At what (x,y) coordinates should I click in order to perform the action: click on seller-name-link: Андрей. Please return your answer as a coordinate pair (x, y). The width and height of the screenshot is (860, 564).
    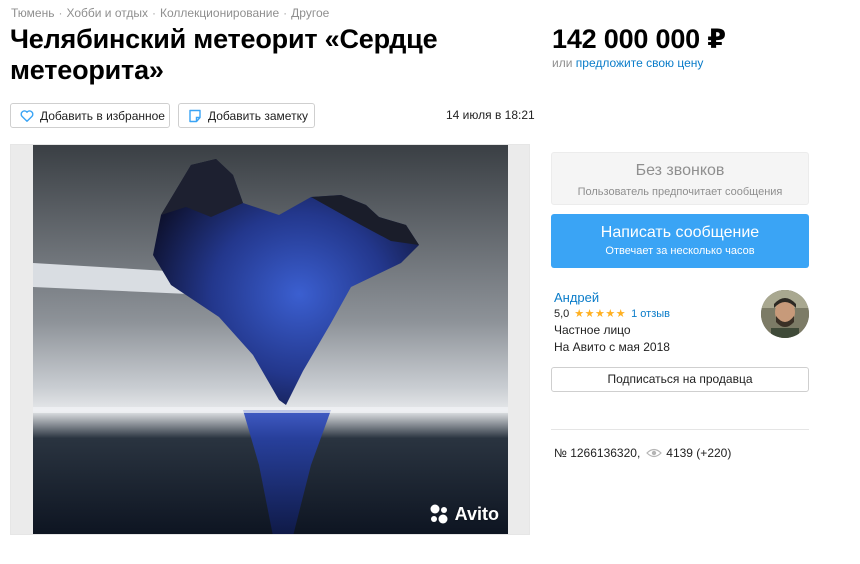
    Looking at the image, I should click on (576, 297).